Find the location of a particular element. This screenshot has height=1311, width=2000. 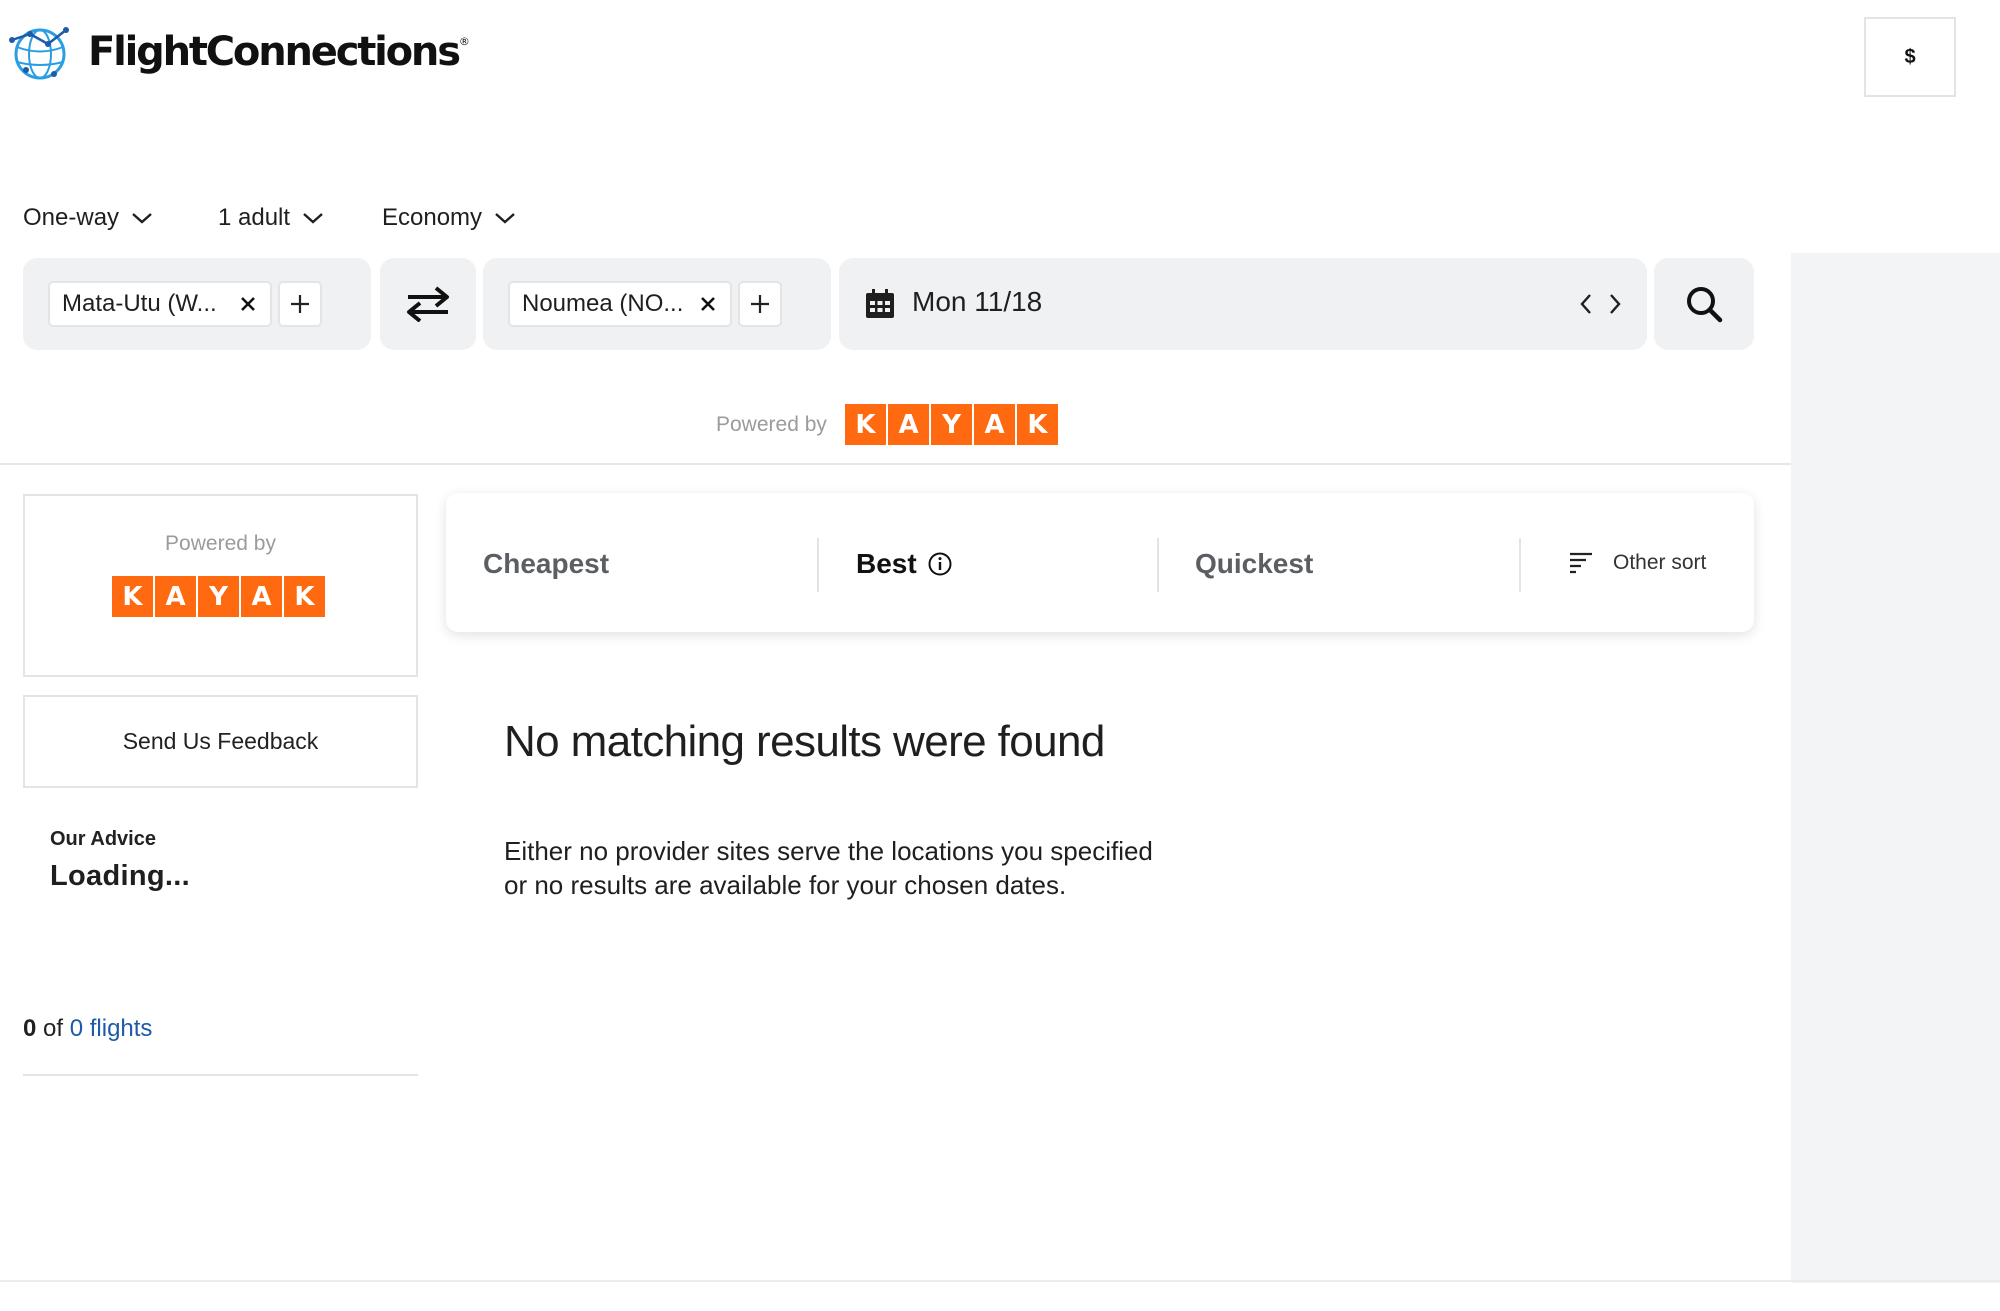

sort-best: Best is located at coordinates (904, 564).